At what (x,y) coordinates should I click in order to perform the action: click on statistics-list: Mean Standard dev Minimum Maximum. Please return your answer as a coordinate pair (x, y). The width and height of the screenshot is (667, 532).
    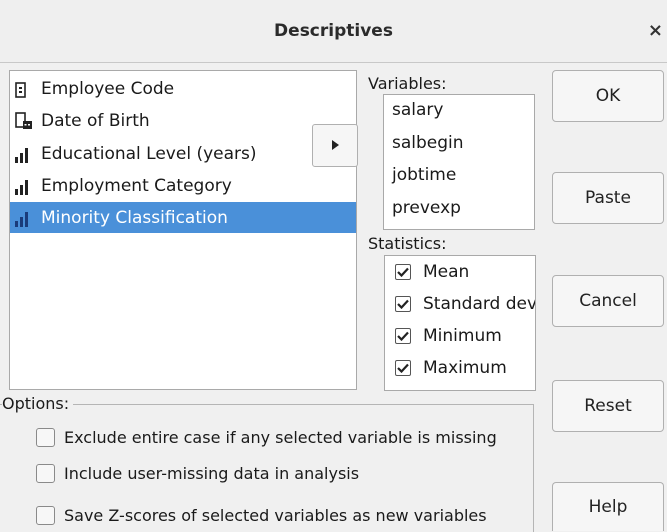
    Looking at the image, I should click on (460, 323).